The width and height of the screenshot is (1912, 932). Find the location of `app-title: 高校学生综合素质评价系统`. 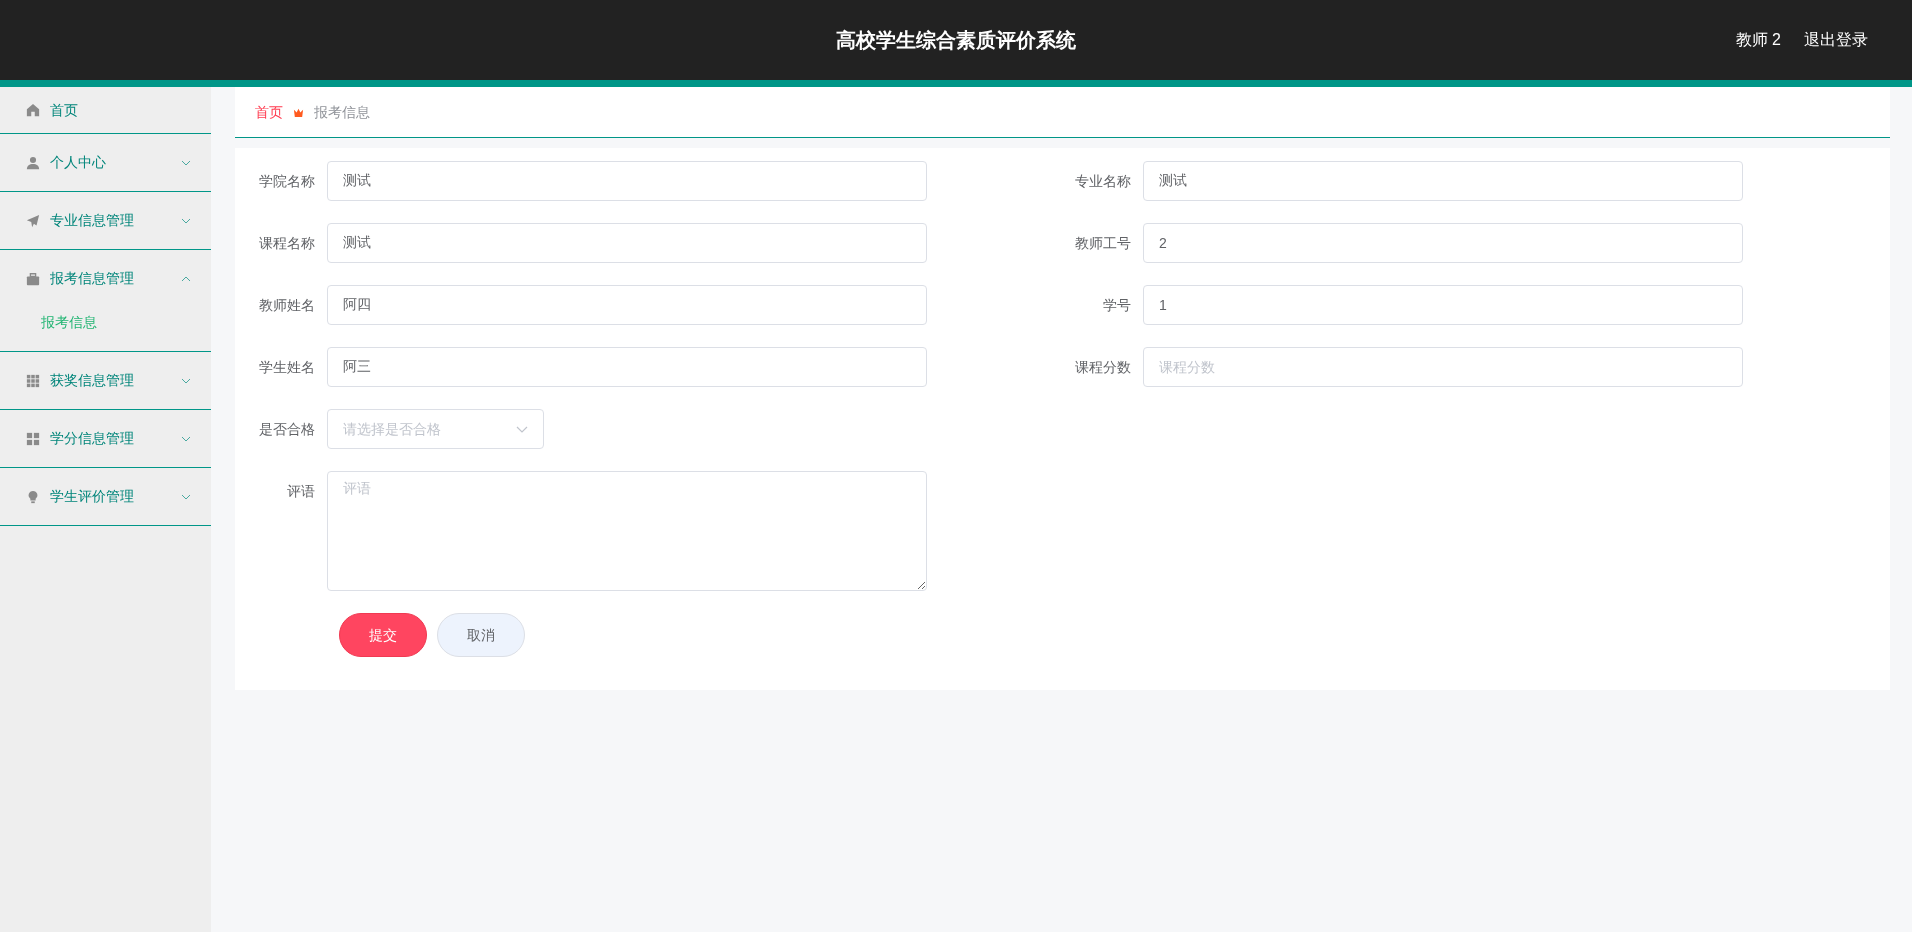

app-title: 高校学生综合素质评价系统 is located at coordinates (956, 40).